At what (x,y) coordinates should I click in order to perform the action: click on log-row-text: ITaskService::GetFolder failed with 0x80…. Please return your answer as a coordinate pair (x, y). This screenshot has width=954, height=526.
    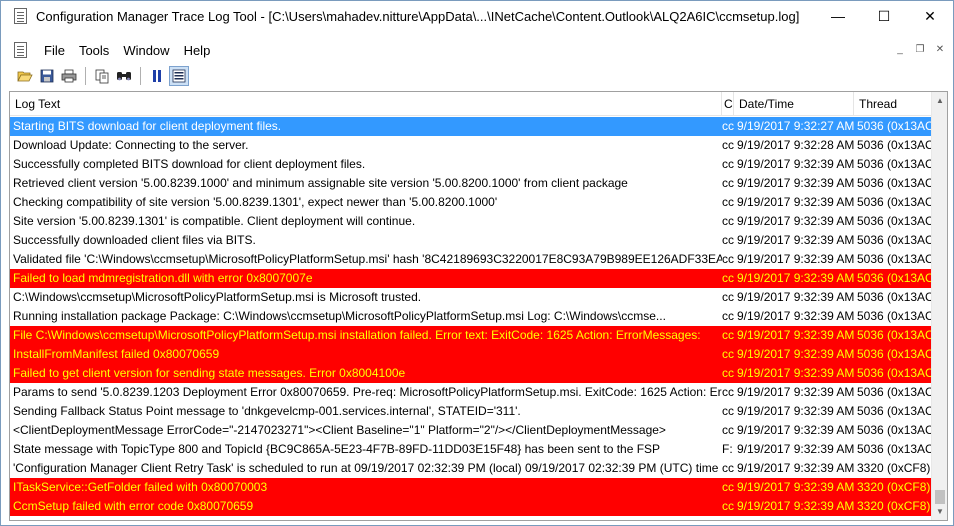
    Looking at the image, I should click on (140, 487).